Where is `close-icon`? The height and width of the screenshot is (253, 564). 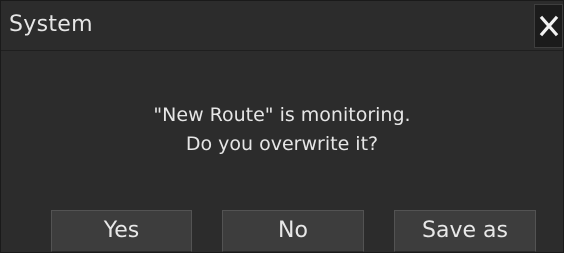
close-icon is located at coordinates (549, 26).